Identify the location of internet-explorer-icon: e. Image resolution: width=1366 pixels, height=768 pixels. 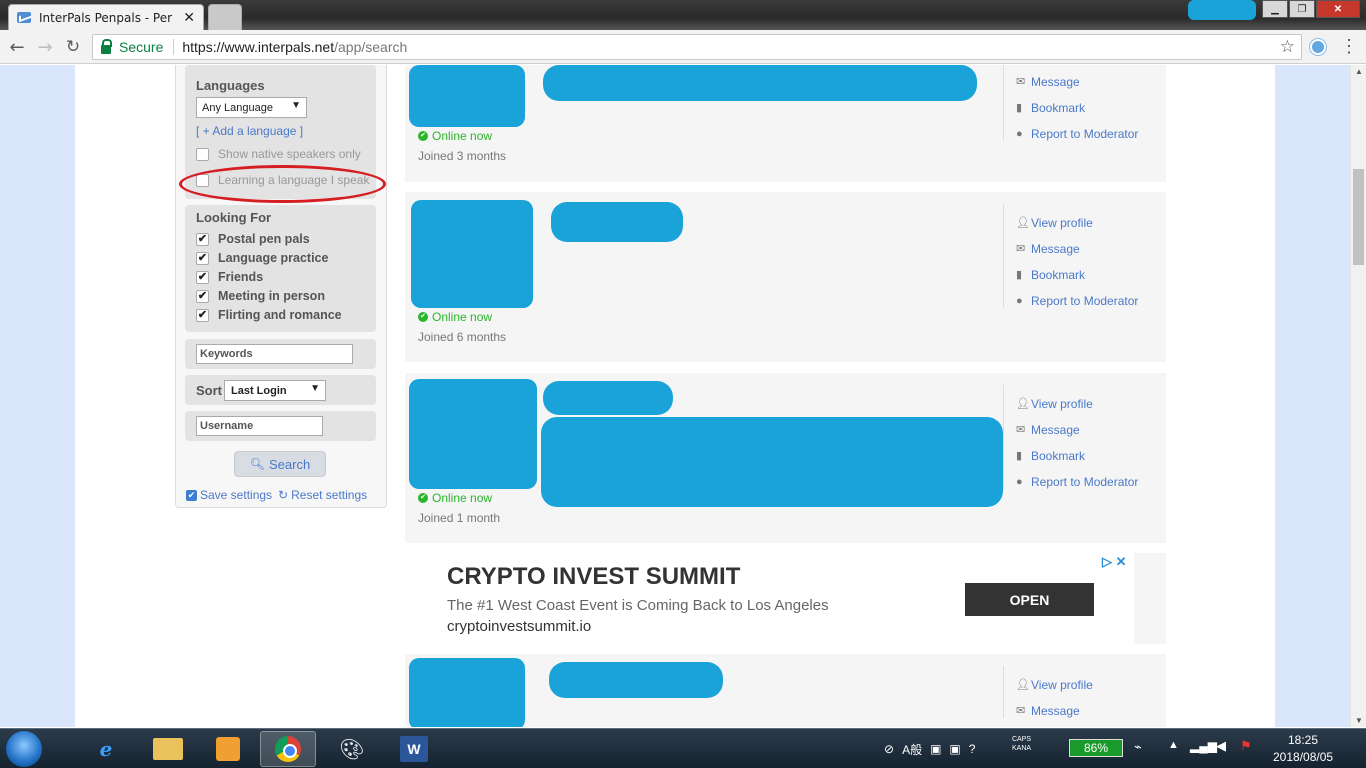
(106, 749).